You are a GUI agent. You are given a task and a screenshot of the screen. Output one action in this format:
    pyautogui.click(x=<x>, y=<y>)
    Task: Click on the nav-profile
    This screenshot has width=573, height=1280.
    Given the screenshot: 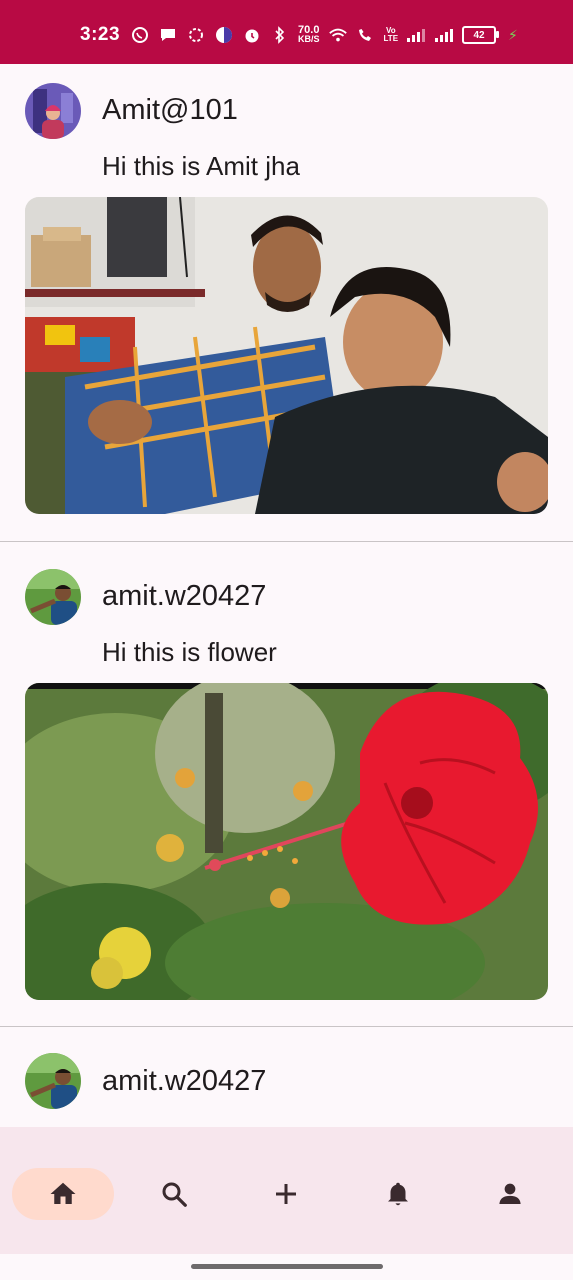 What is the action you would take?
    pyautogui.click(x=510, y=1194)
    